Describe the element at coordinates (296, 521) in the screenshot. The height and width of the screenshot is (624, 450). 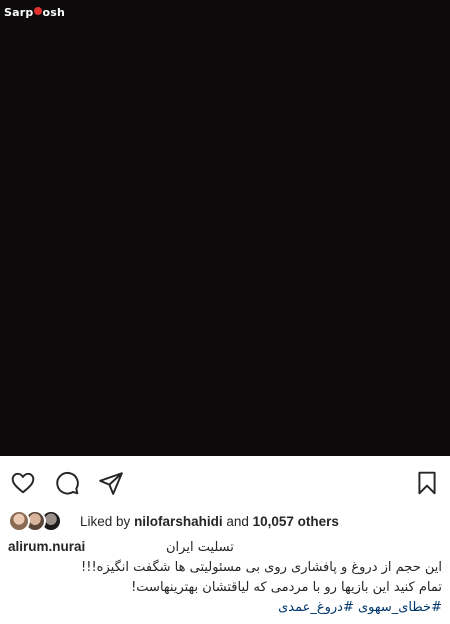
I see `likes-count: 10,057 others` at that location.